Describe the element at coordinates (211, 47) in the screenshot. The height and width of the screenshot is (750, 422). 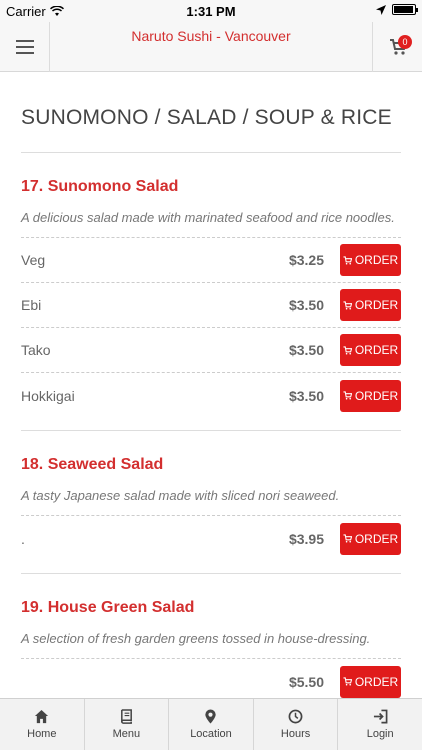
I see `top-navigation: Naruto Sushi - Vancouver 0` at that location.